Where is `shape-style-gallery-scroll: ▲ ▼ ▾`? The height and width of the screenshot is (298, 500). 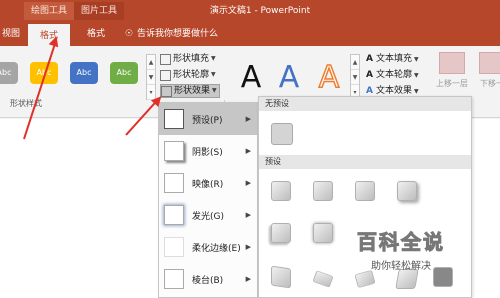 shape-style-gallery-scroll: ▲ ▼ ▾ is located at coordinates (151, 77).